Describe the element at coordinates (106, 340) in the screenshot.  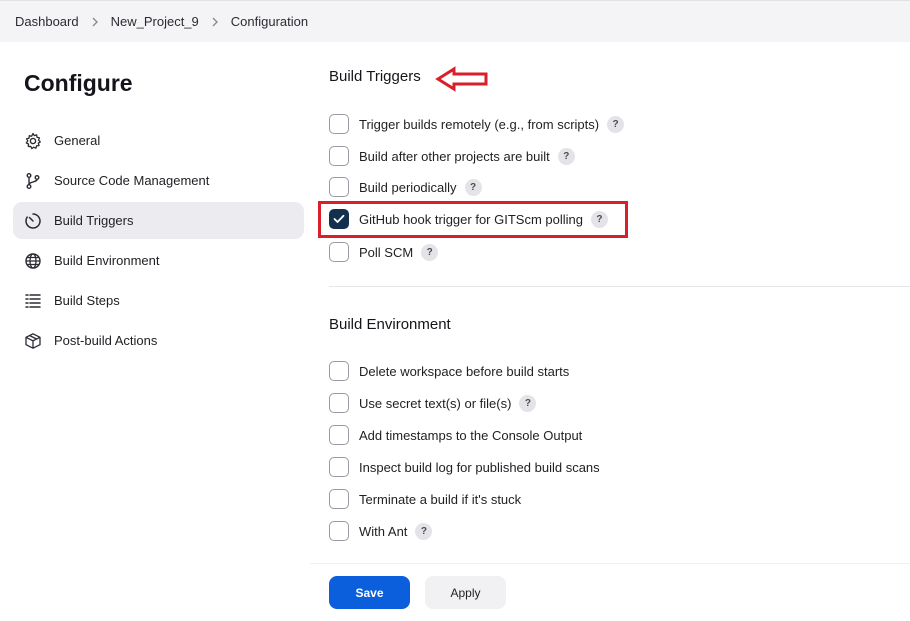
I see `sidebar-item-label: Post-build Actions` at that location.